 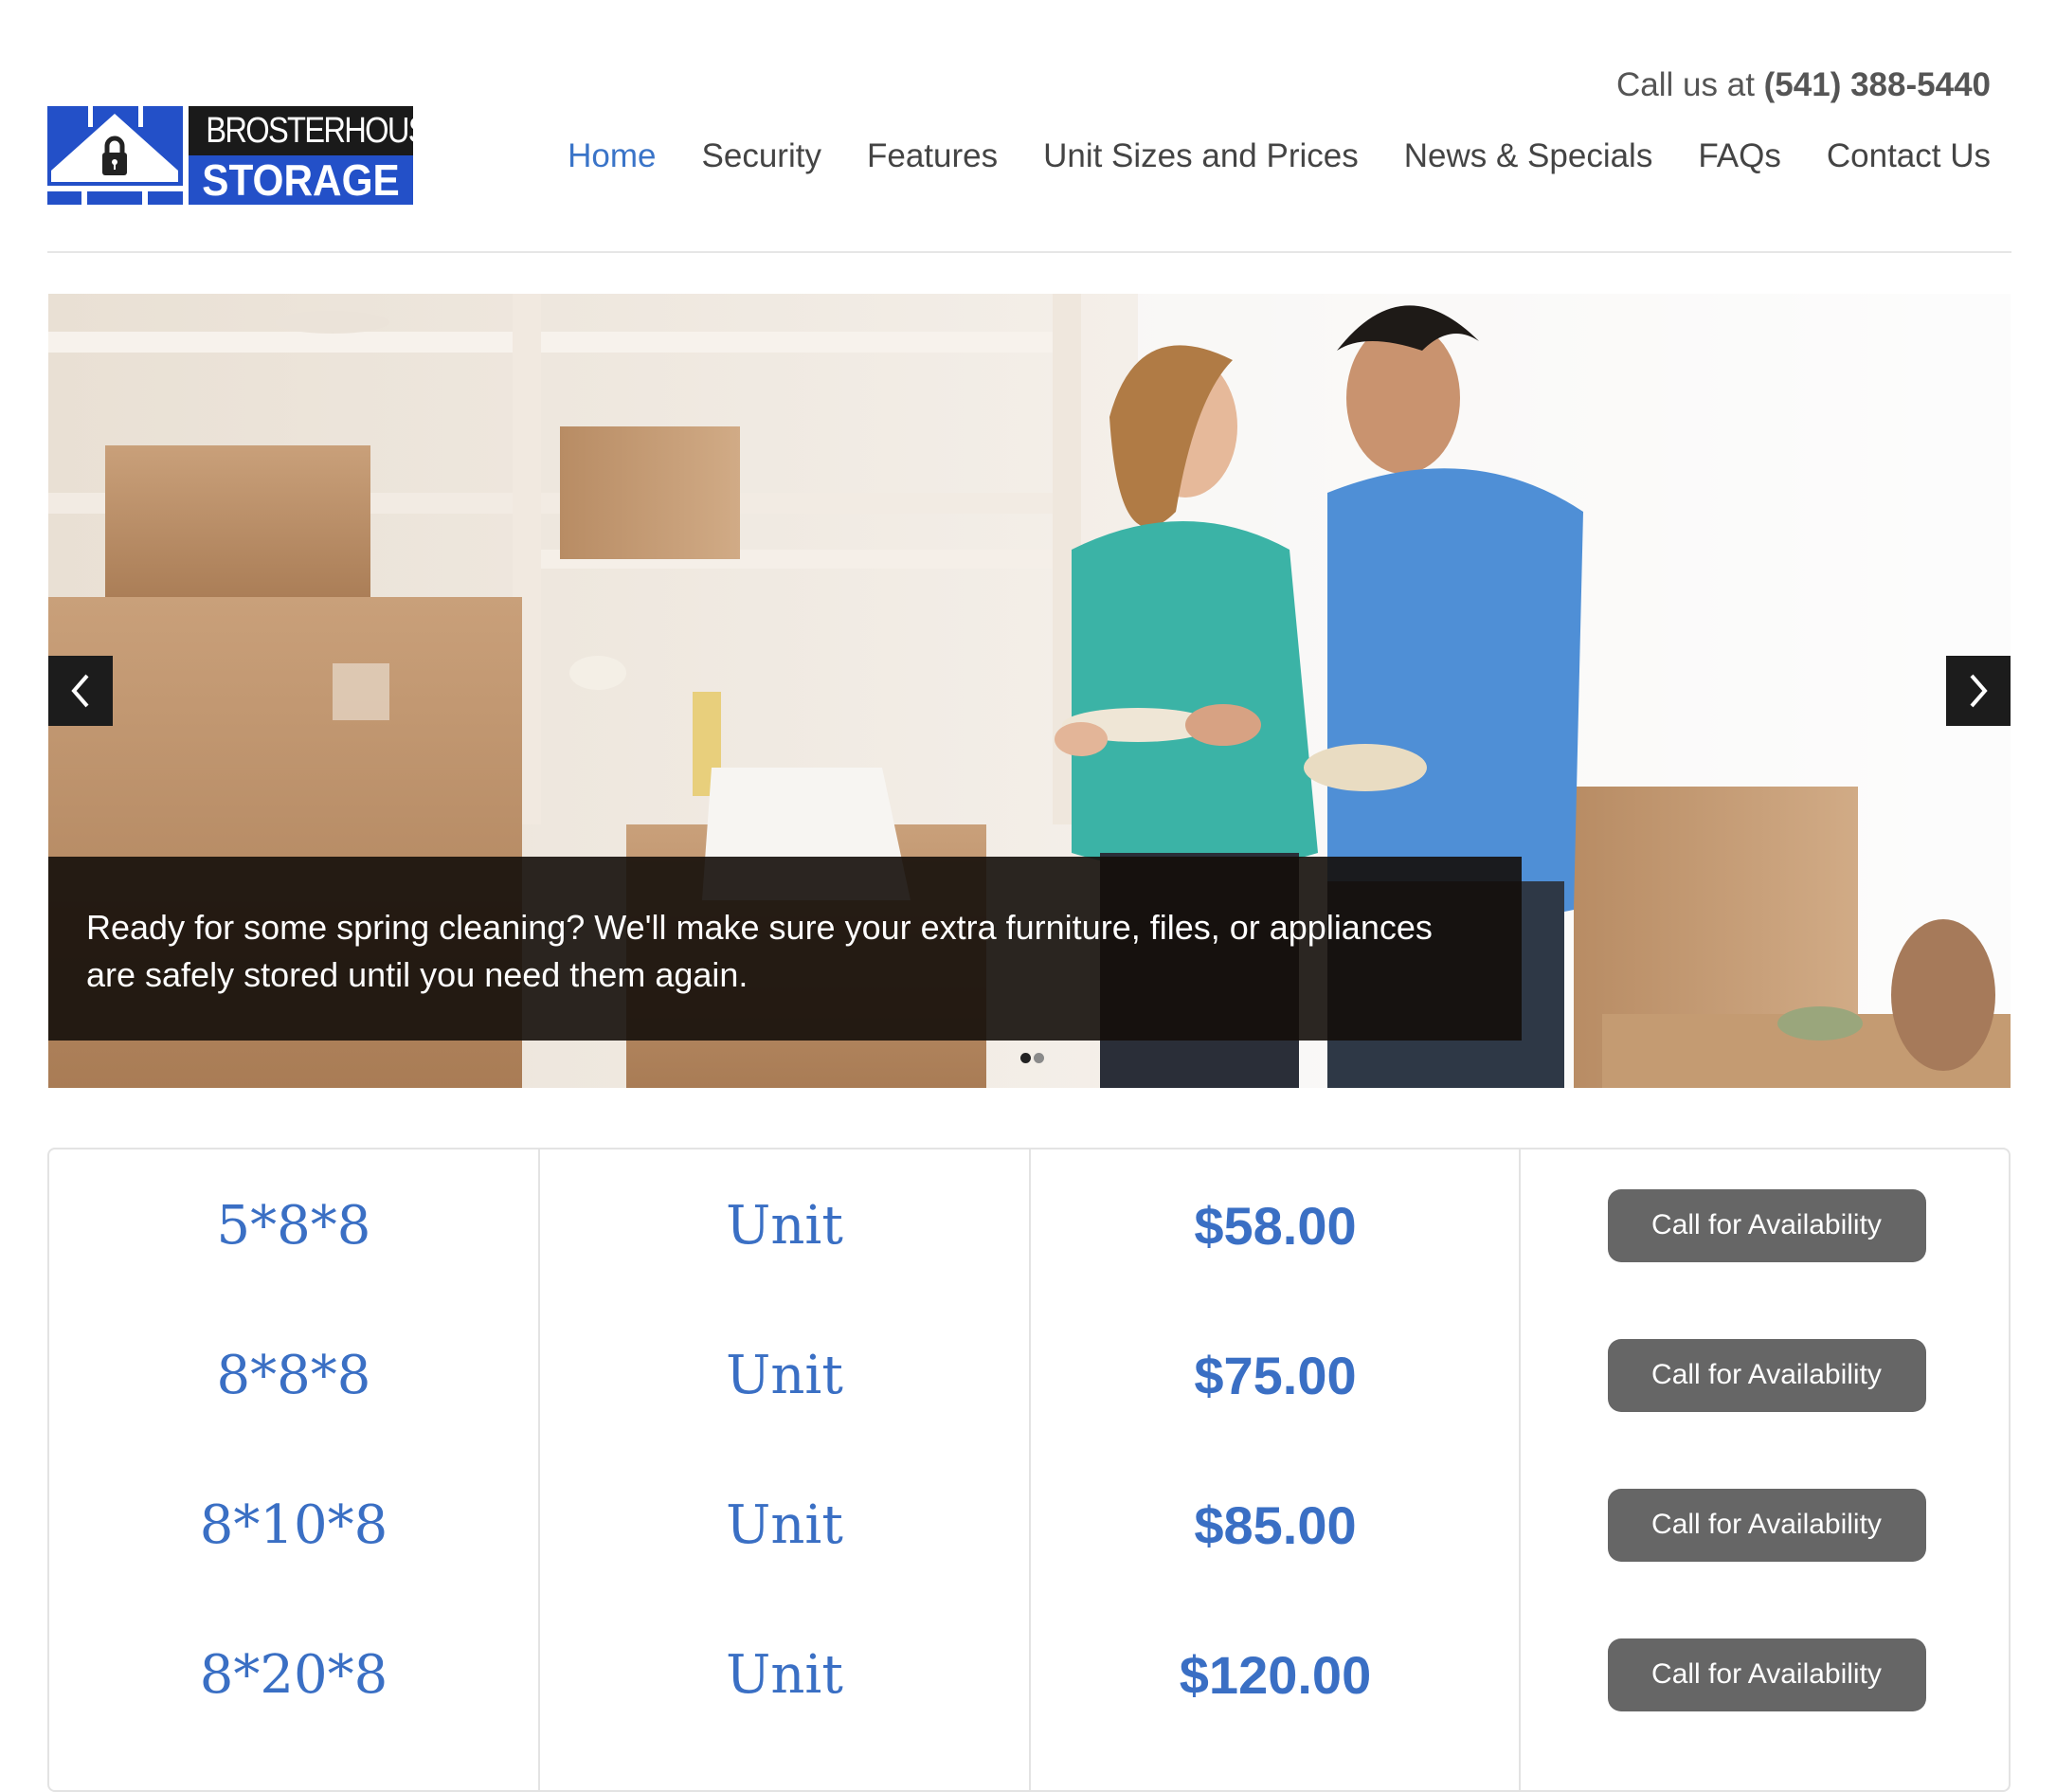 What do you see at coordinates (1275, 1524) in the screenshot?
I see `unit-price: $85.00` at bounding box center [1275, 1524].